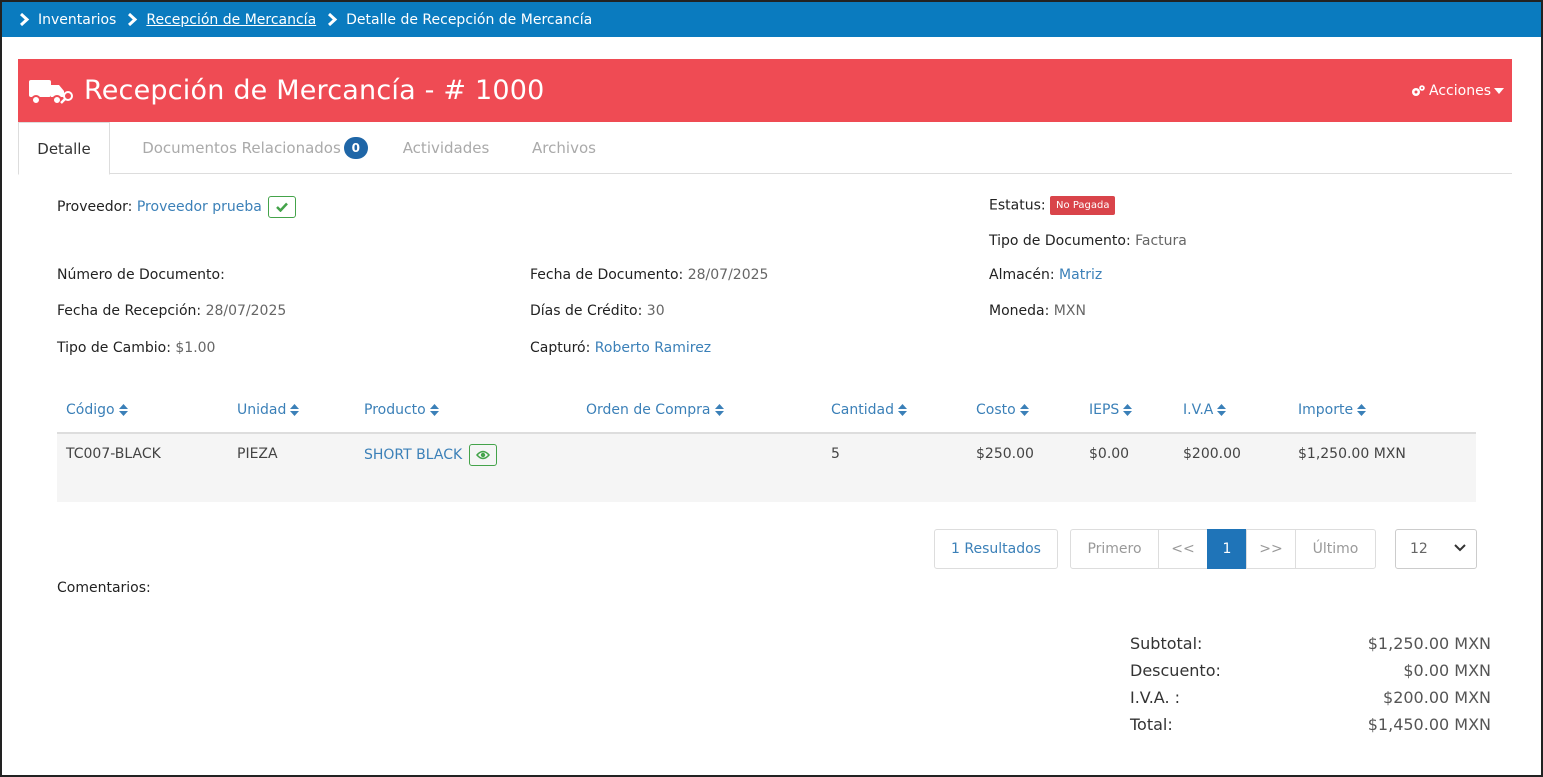  I want to click on field-dias-credito: Días de Crédito: 30, so click(597, 311).